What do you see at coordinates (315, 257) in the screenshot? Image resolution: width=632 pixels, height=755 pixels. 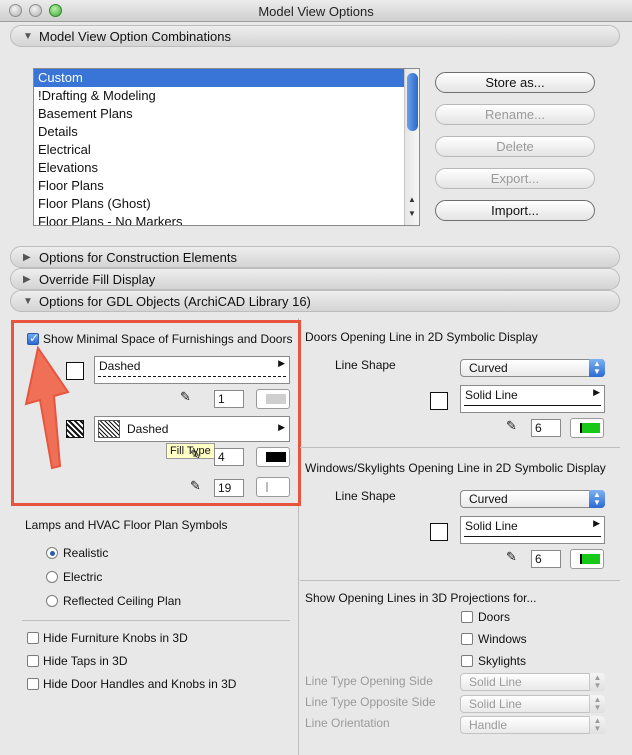 I see `section-construction: ▶ Options for Construction Elements` at bounding box center [315, 257].